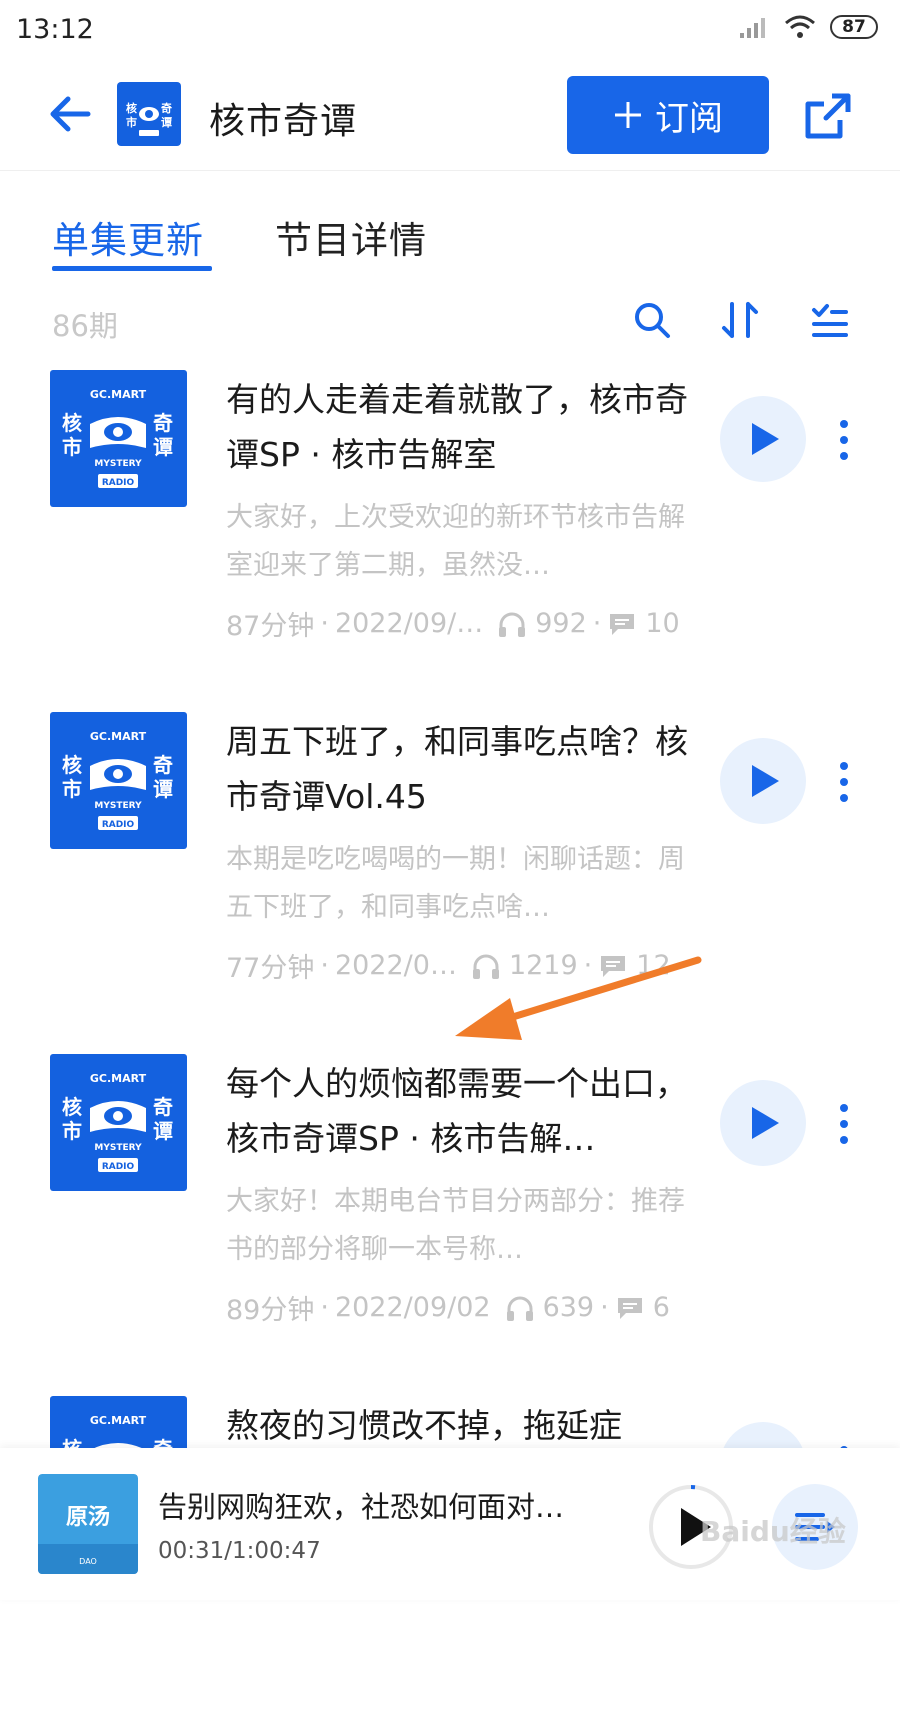 This screenshot has width=900, height=1736. I want to click on tab-details: 节目详情, so click(351, 237).